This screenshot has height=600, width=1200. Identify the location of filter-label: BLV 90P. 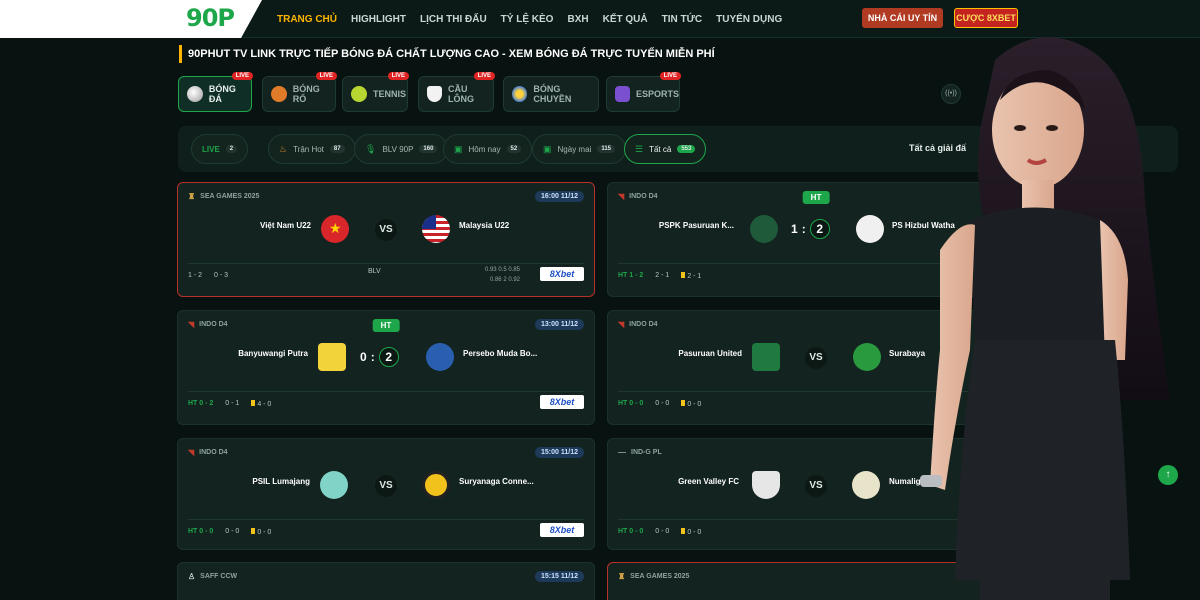
(398, 149).